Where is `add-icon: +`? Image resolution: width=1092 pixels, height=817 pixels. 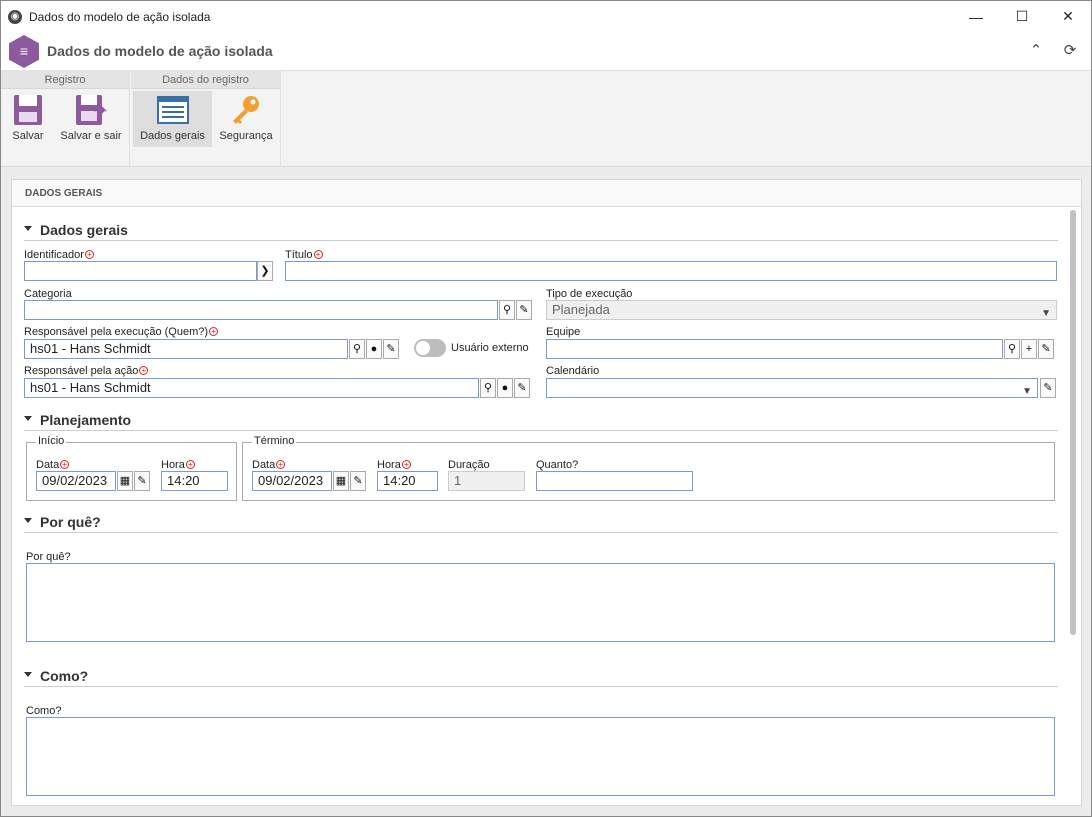
add-icon: + is located at coordinates (1029, 349).